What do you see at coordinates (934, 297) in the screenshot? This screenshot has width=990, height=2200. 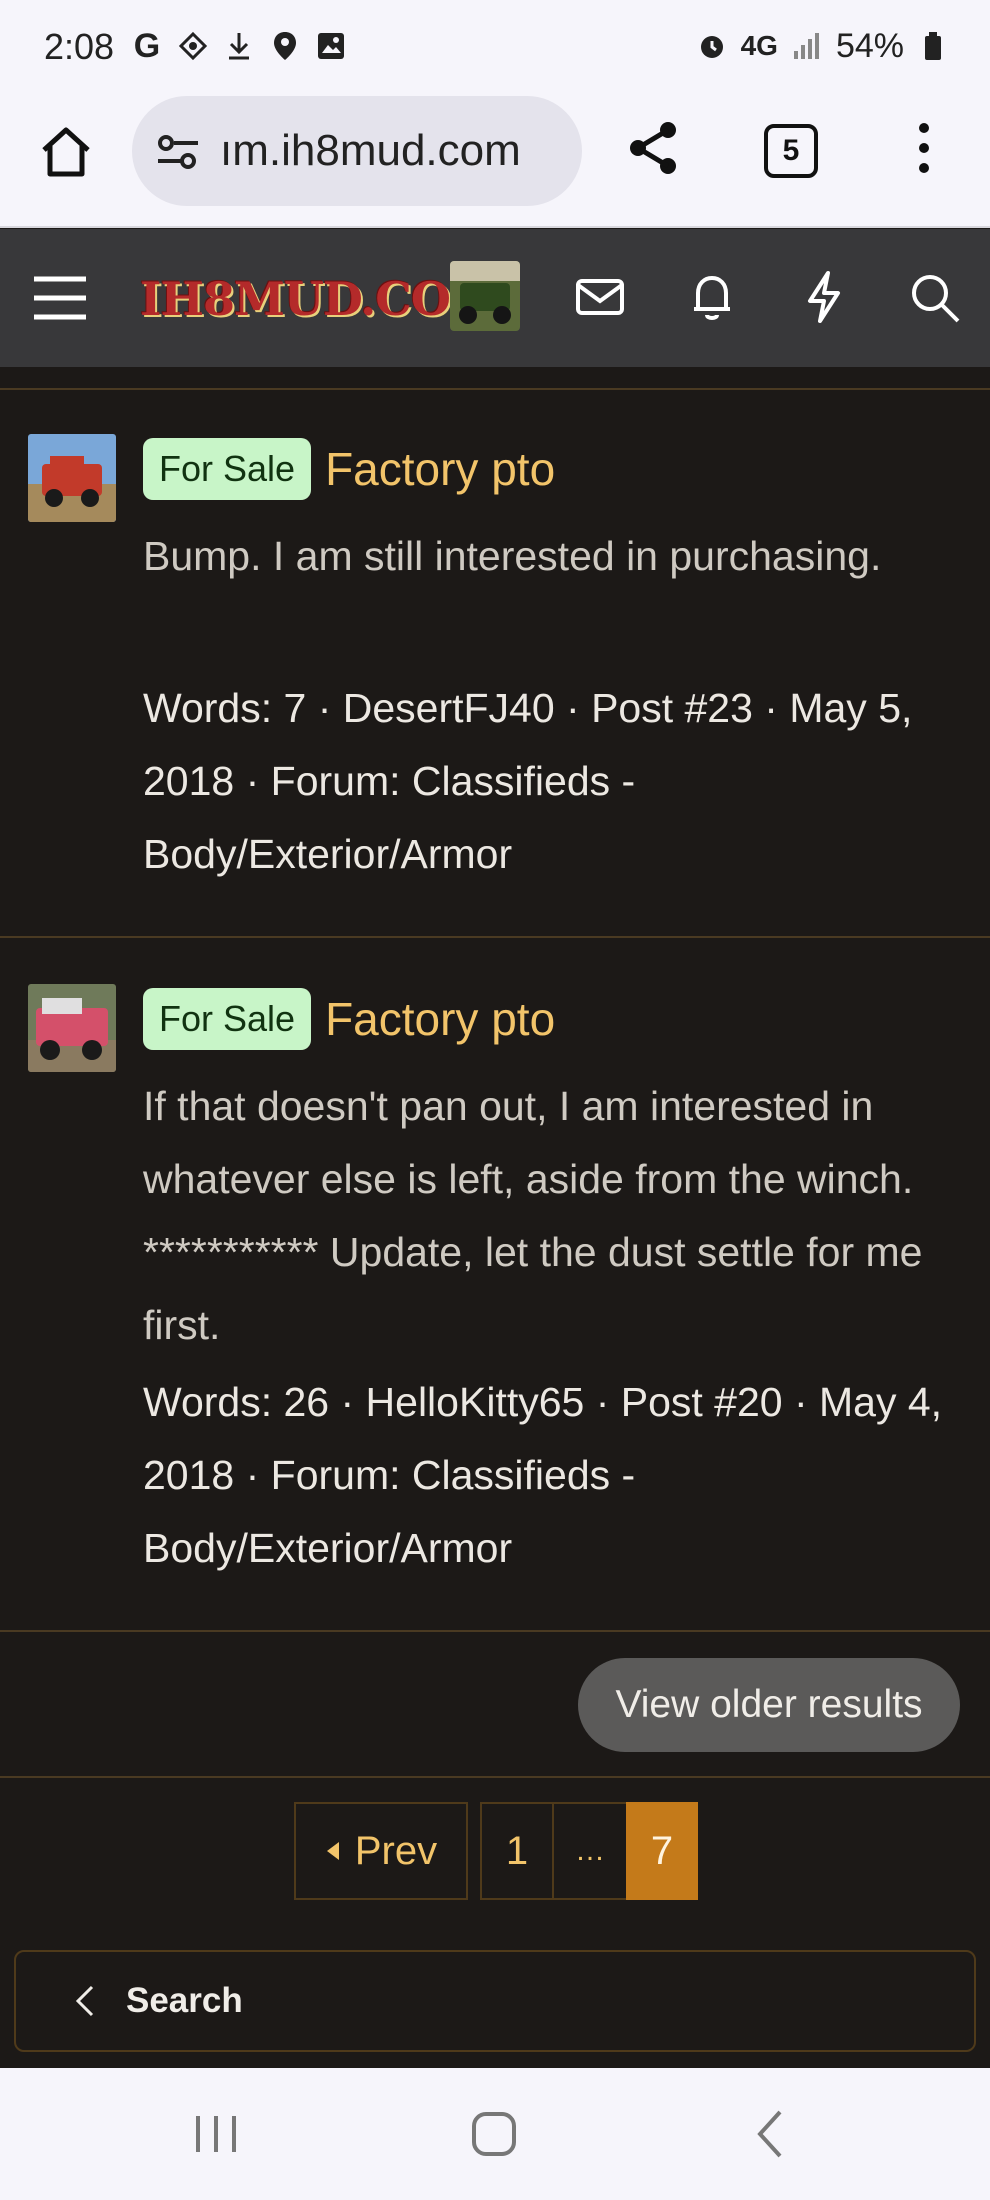 I see `search-icon` at bounding box center [934, 297].